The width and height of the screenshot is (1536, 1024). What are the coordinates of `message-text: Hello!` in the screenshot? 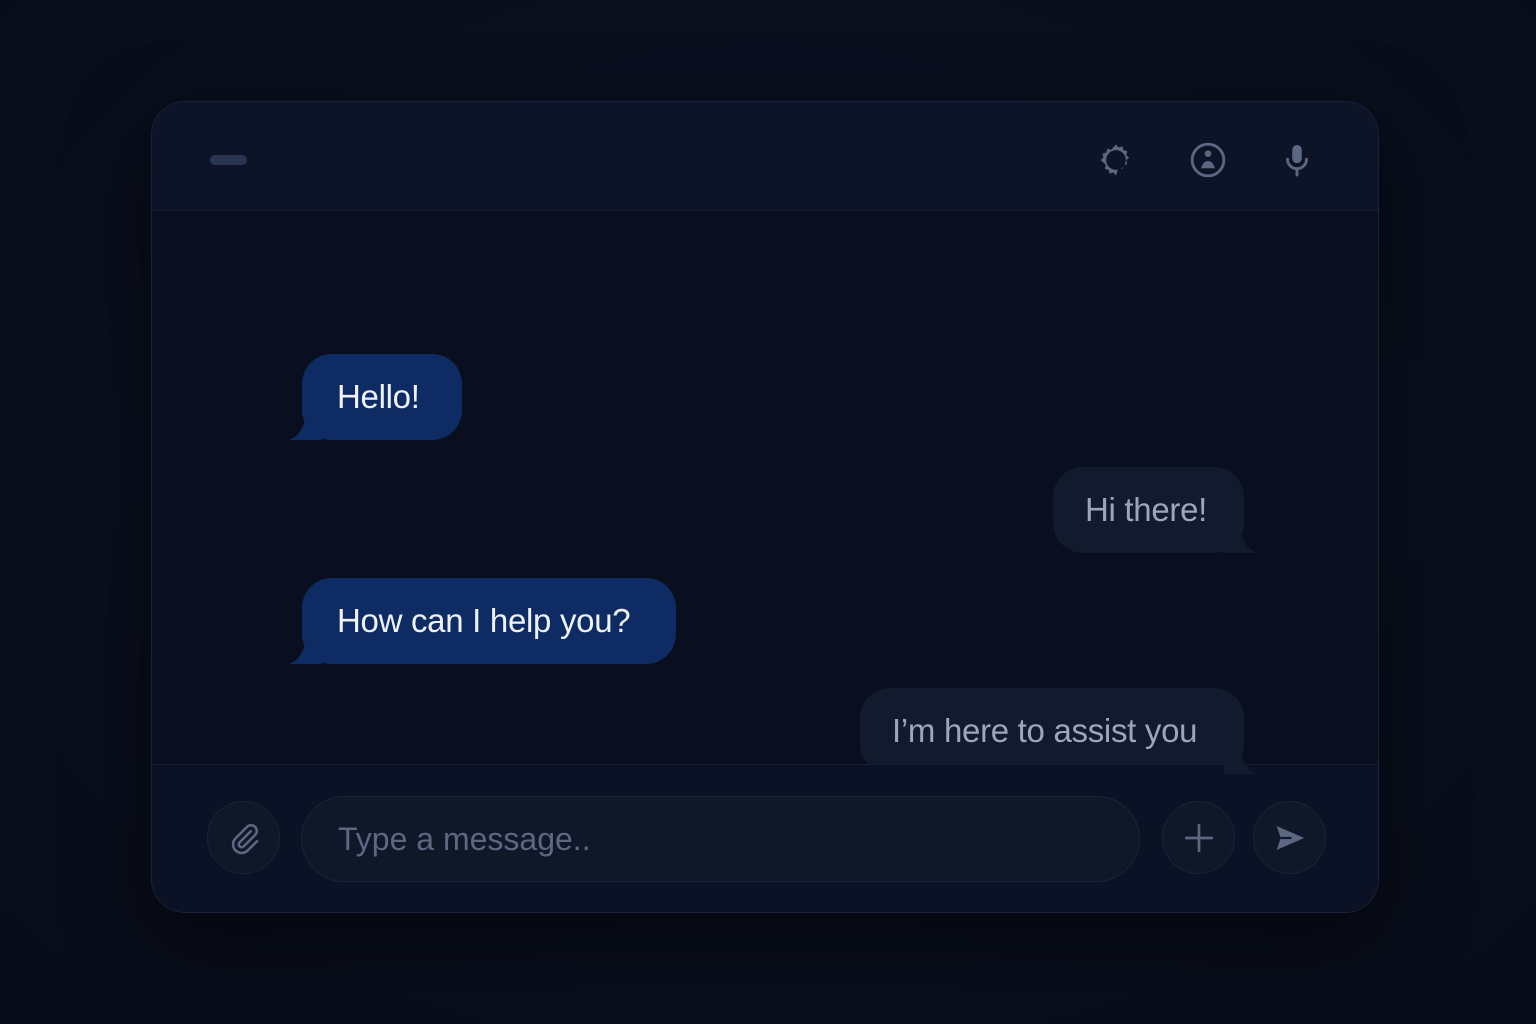 It's located at (378, 396).